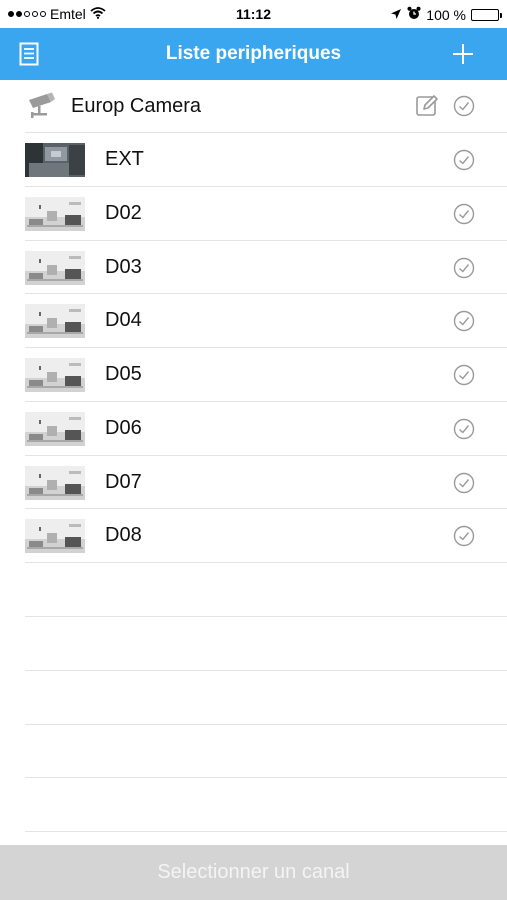 Image resolution: width=507 pixels, height=900 pixels. Describe the element at coordinates (42, 105) in the screenshot. I see `cctv-camera-icon` at that location.